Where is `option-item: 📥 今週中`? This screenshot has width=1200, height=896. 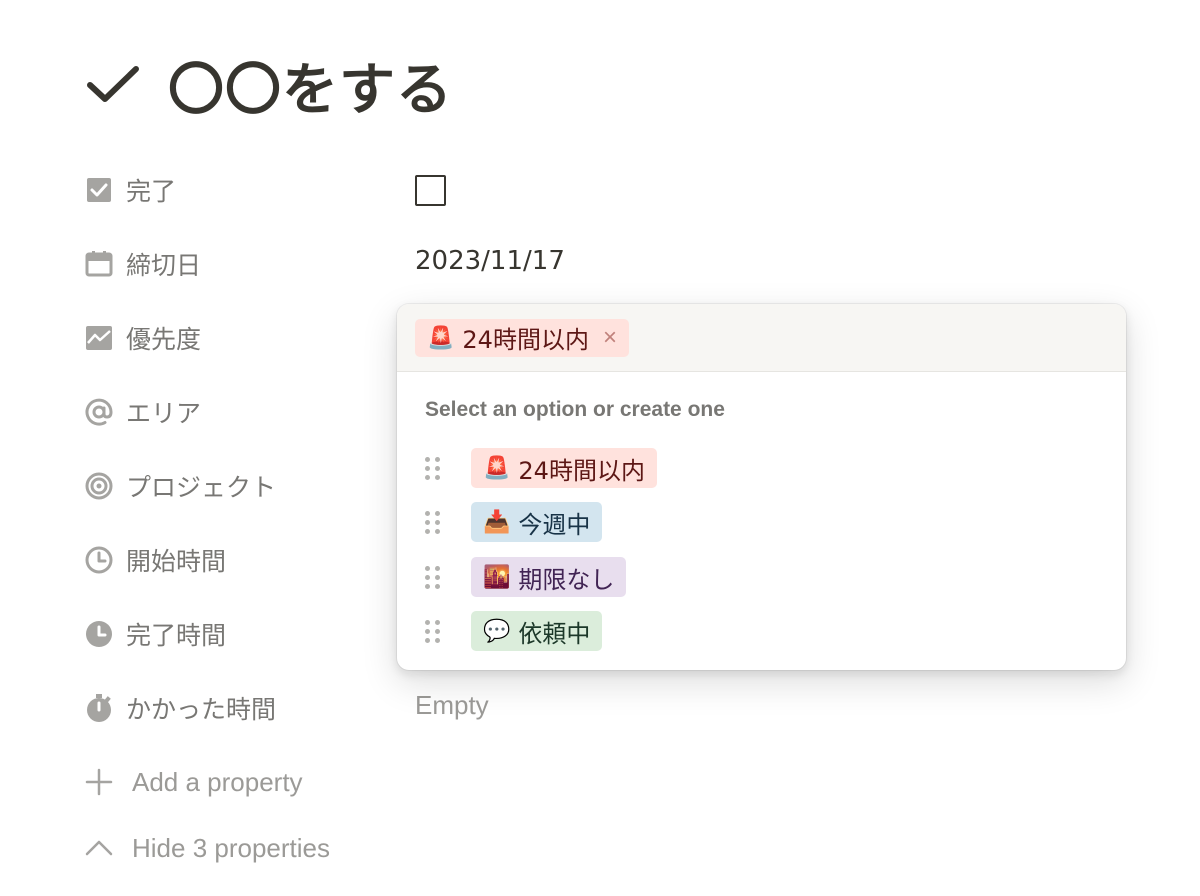 option-item: 📥 今週中 is located at coordinates (514, 522).